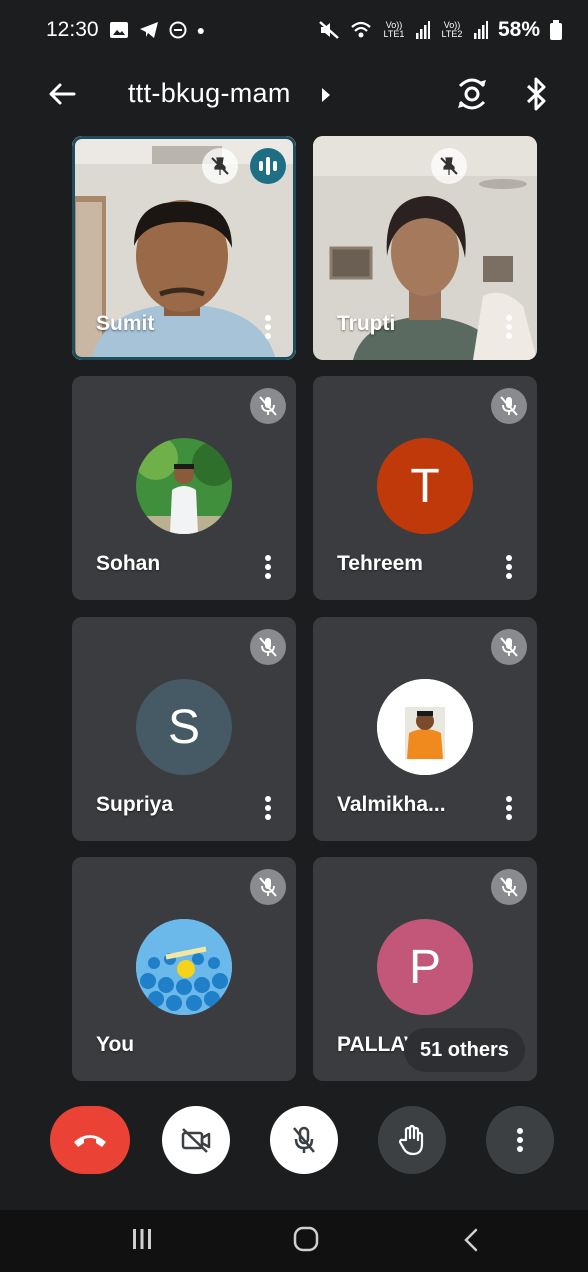  I want to click on speaking-indicator, so click(268, 166).